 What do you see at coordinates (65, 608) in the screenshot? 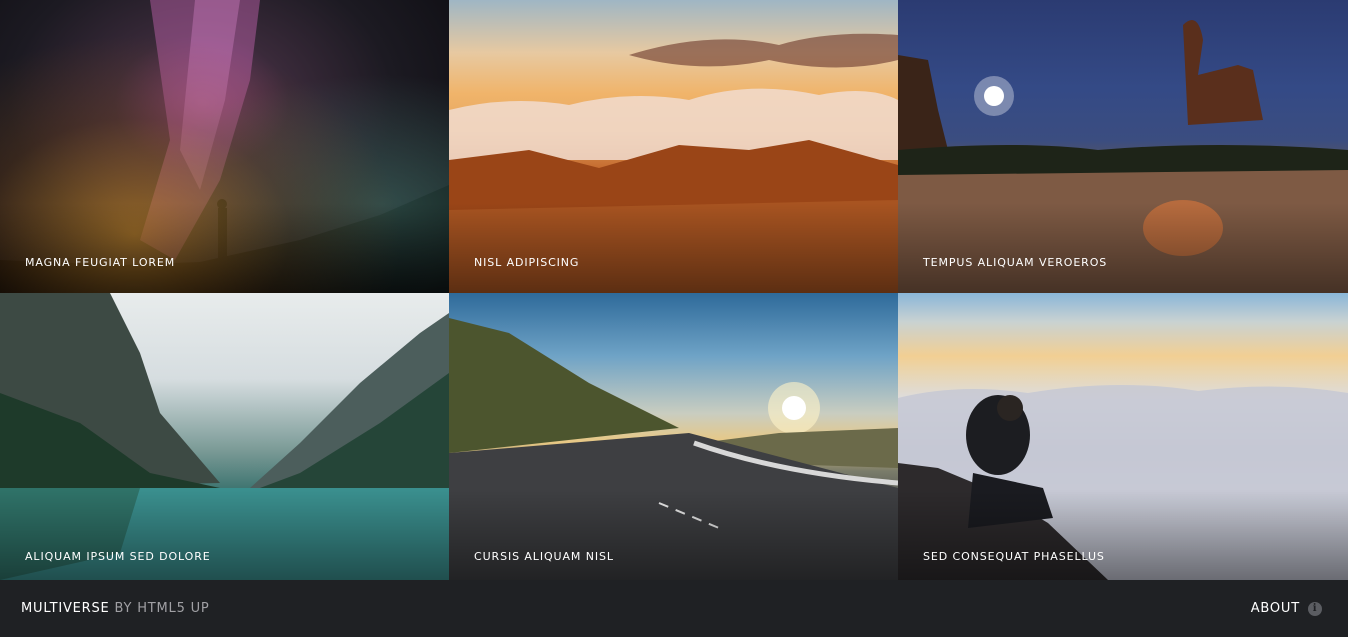
I see `brand-title: MULTIVERSE` at bounding box center [65, 608].